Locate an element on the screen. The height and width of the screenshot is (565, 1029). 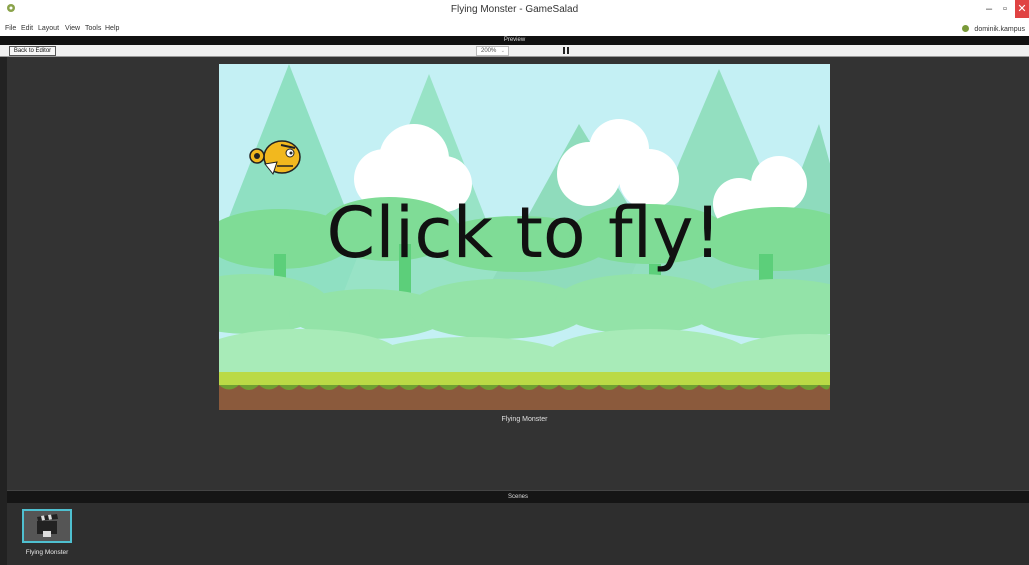
preview-header: Preview is located at coordinates (514, 40).